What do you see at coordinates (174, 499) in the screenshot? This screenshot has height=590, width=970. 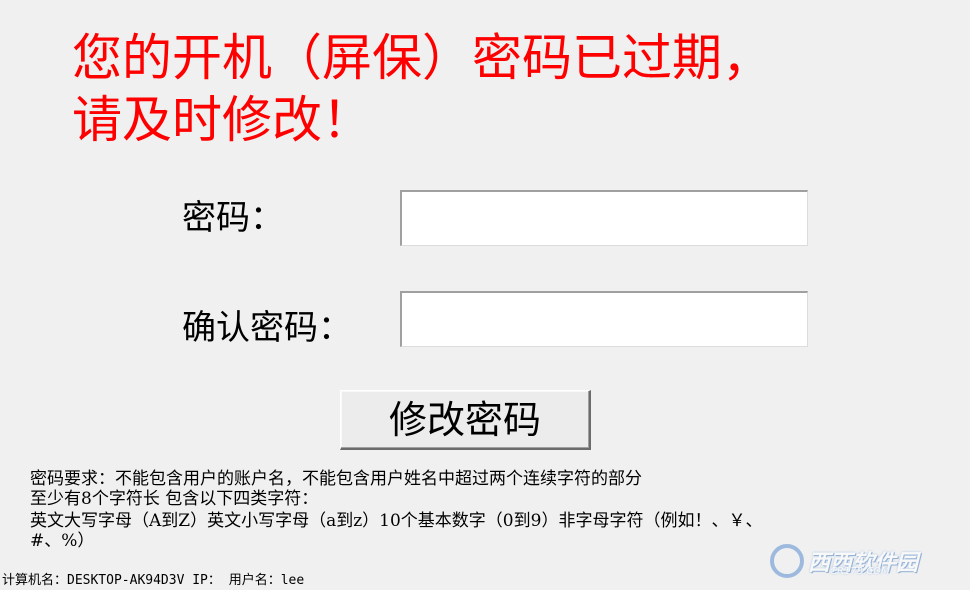 I see `requirements-line-2: 至少有8个字符长 包含以下四类字符：` at bounding box center [174, 499].